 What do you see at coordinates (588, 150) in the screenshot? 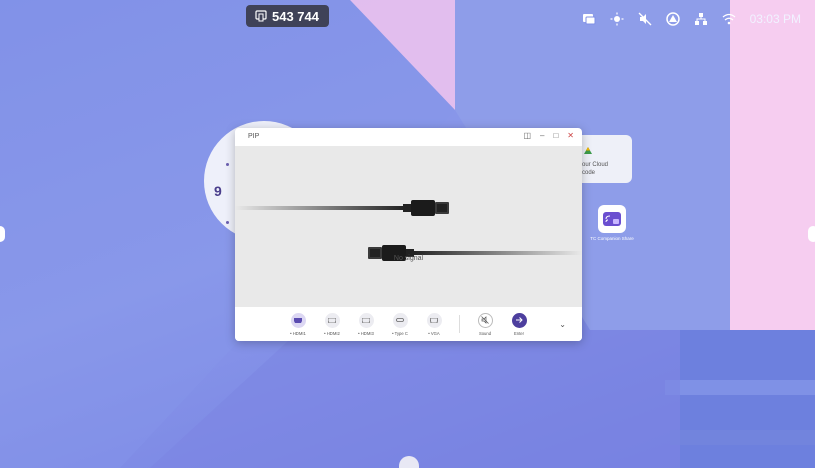
I see `cloud-drive-icon` at bounding box center [588, 150].